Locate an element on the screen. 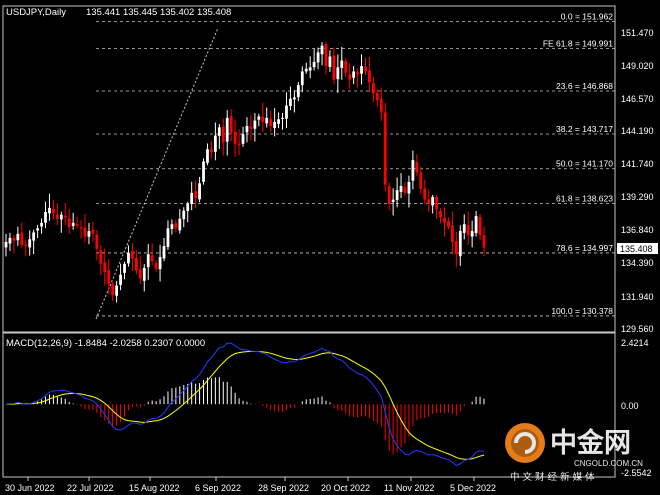 The width and height of the screenshot is (660, 495). price-tick: 146.570 is located at coordinates (637, 99).